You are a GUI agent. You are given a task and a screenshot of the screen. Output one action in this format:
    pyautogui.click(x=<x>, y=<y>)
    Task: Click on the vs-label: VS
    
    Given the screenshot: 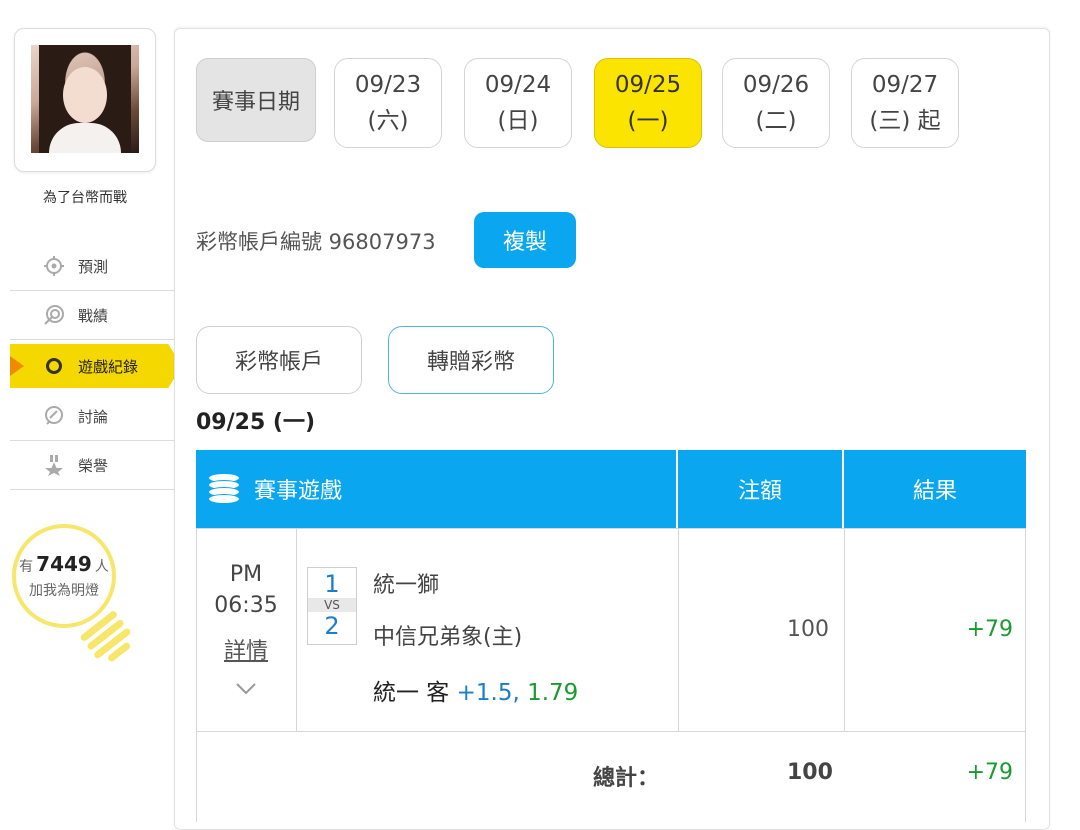 What is the action you would take?
    pyautogui.click(x=332, y=605)
    